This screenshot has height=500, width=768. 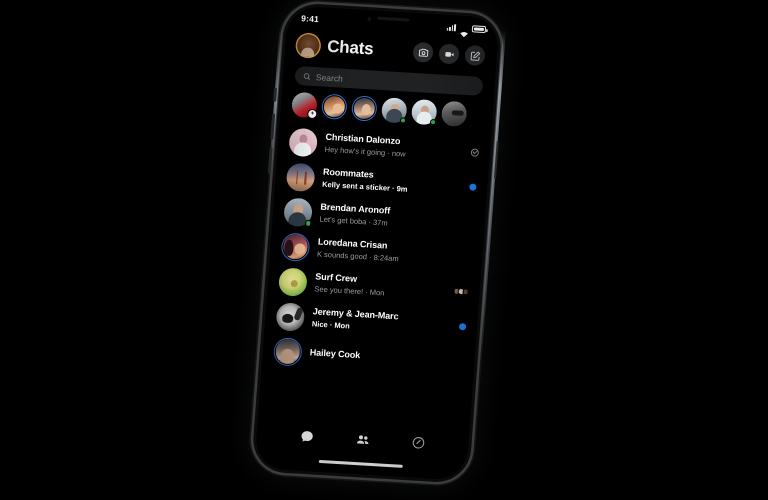 I want to click on home-indicator, so click(x=360, y=463).